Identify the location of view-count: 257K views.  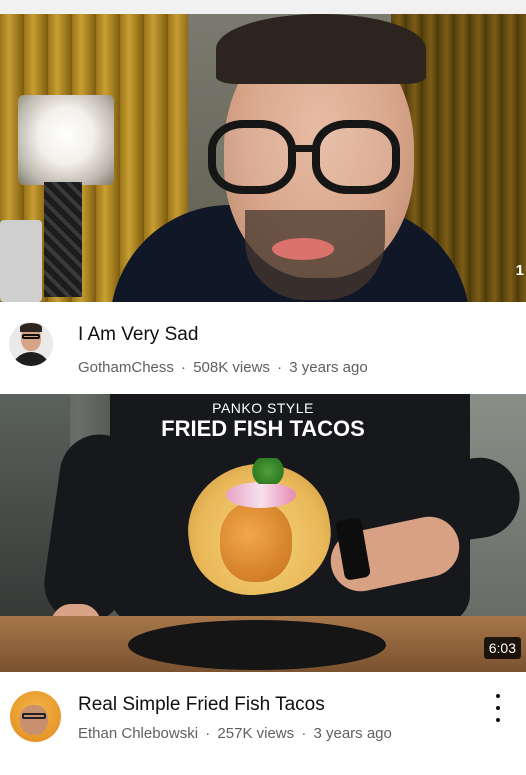
(256, 733).